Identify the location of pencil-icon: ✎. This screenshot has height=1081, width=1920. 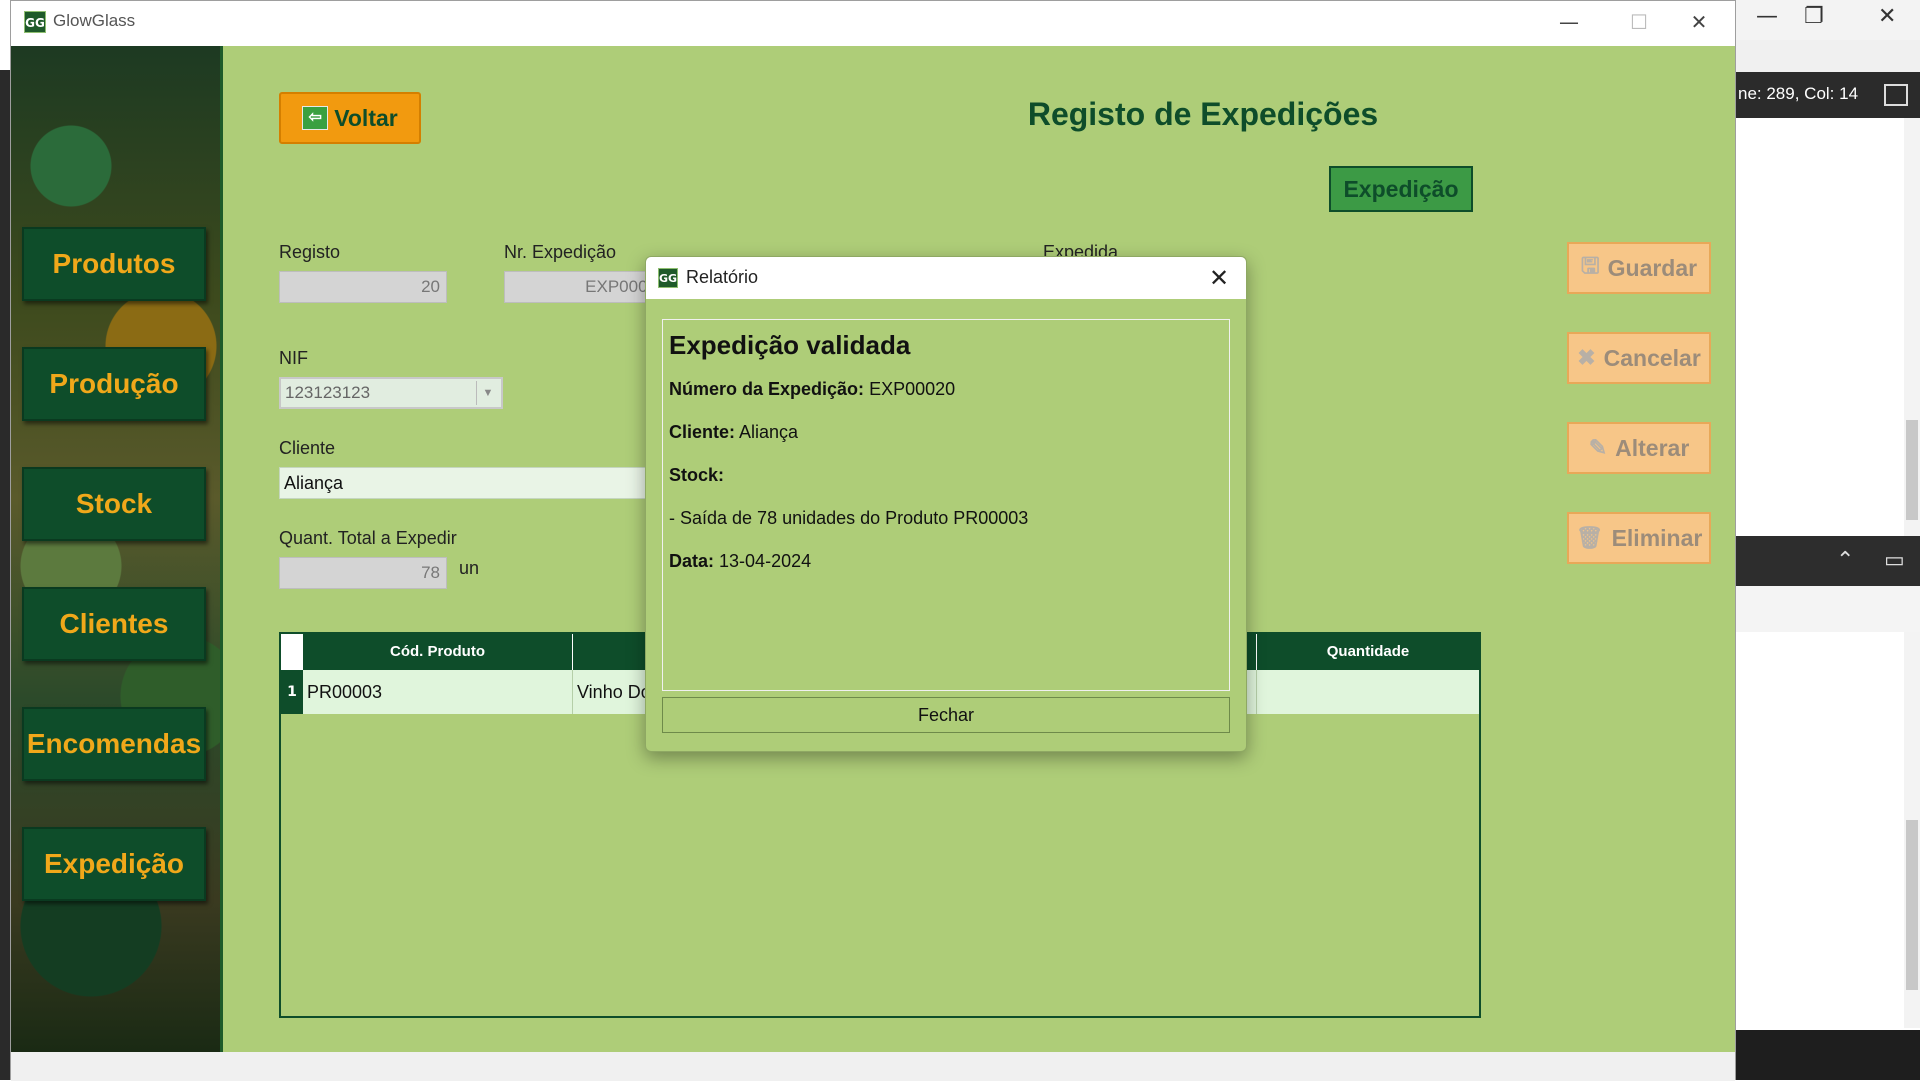
(1598, 447).